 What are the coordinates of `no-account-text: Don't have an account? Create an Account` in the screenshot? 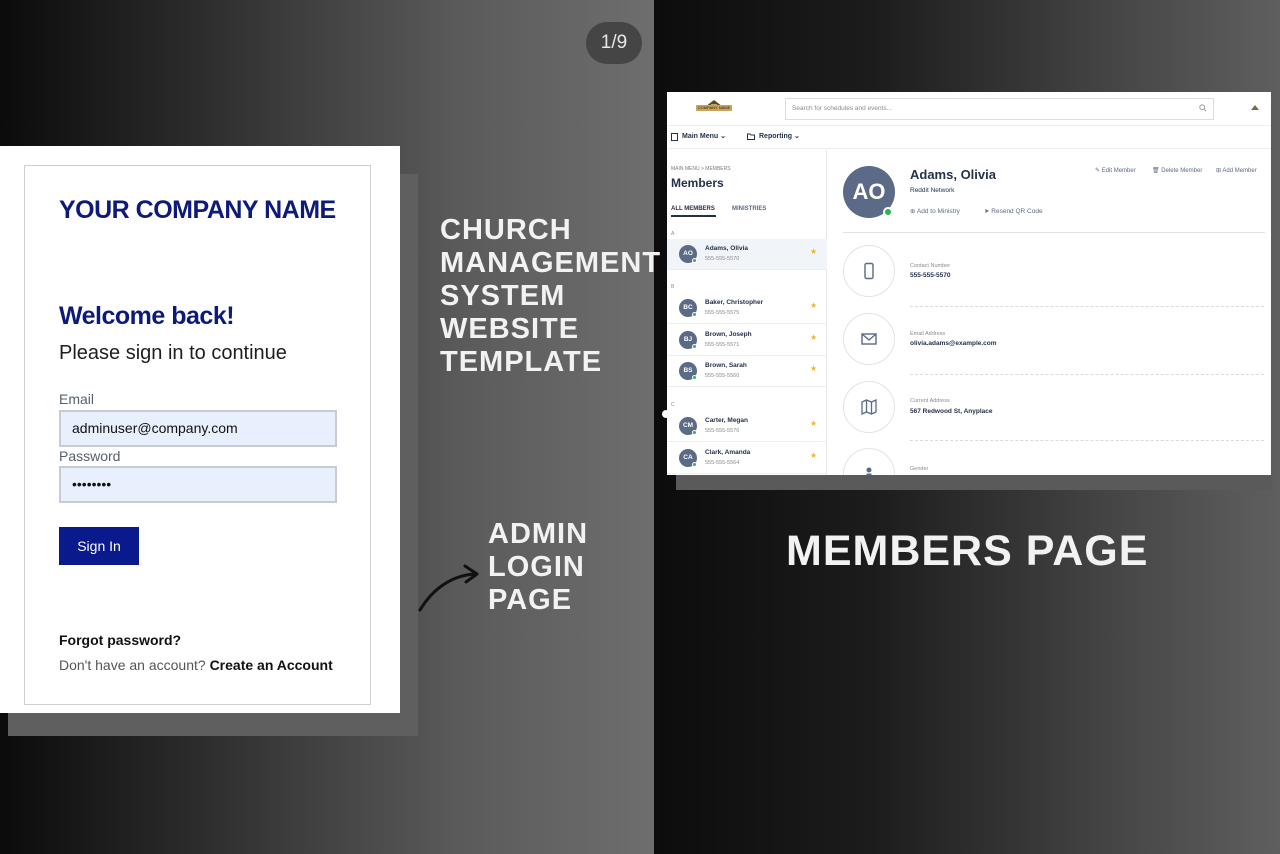 It's located at (196, 665).